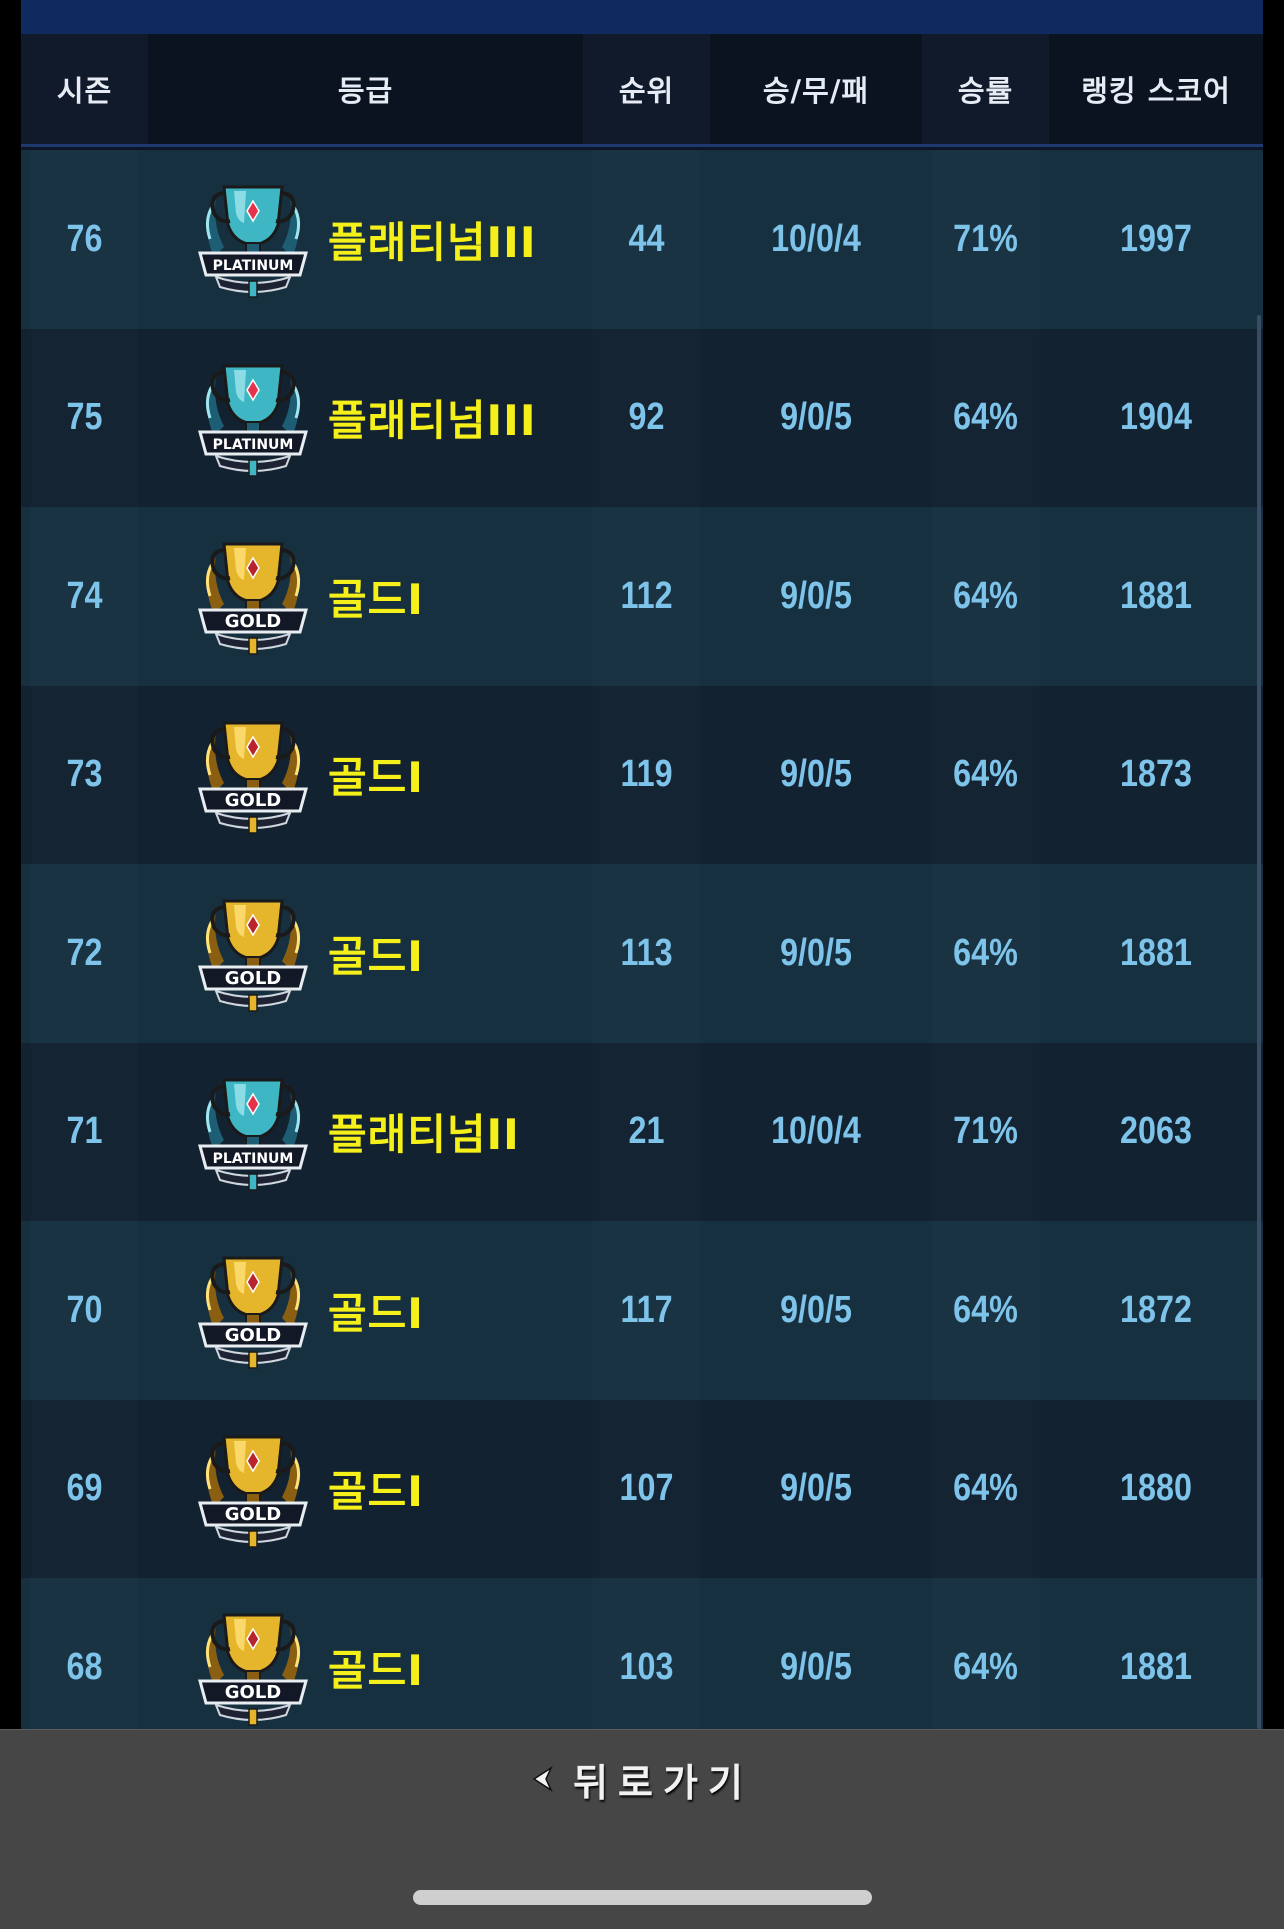  What do you see at coordinates (646, 1488) in the screenshot?
I see `rank-cell: 107` at bounding box center [646, 1488].